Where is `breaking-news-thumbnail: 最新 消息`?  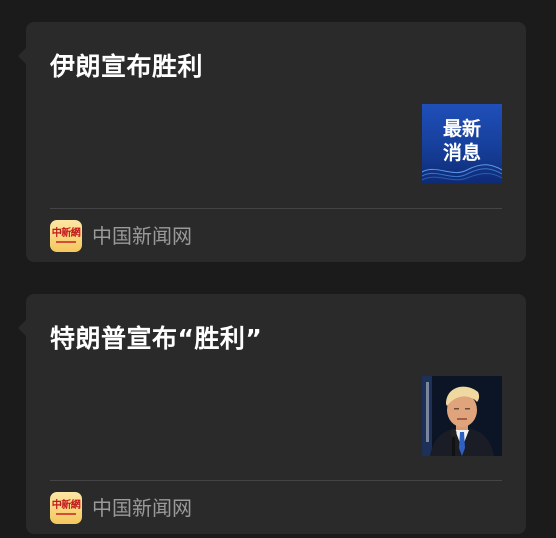 breaking-news-thumbnail: 最新 消息 is located at coordinates (462, 144).